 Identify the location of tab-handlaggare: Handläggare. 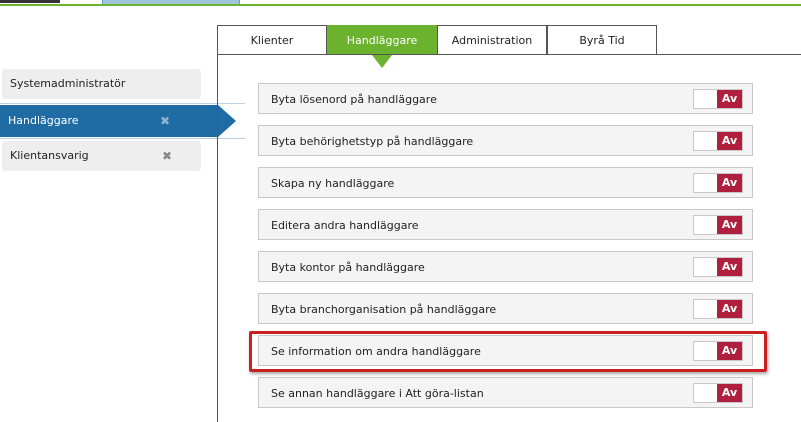
(382, 46).